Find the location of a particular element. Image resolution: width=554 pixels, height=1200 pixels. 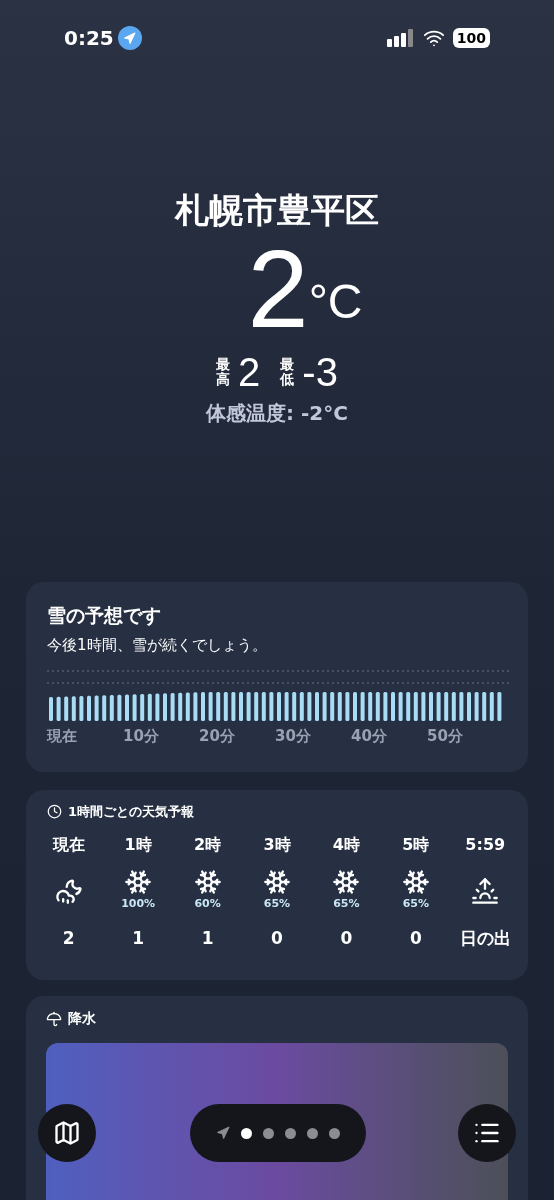

time-axis-label: 20分 is located at coordinates (217, 736).